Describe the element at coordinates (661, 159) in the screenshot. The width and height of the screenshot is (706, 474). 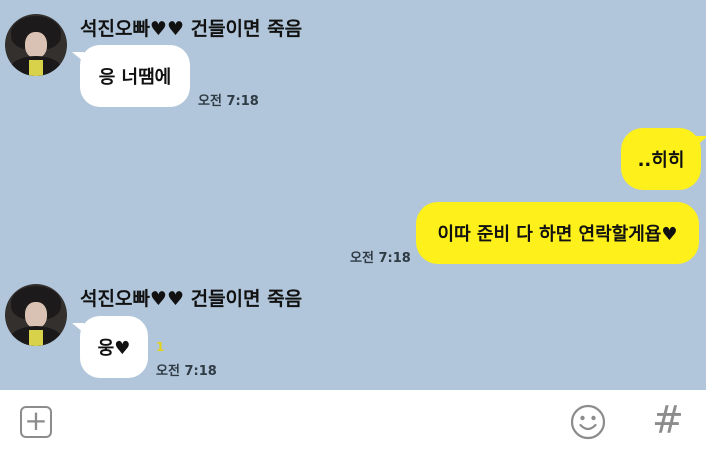
I see `message-bubble: ..히히` at that location.